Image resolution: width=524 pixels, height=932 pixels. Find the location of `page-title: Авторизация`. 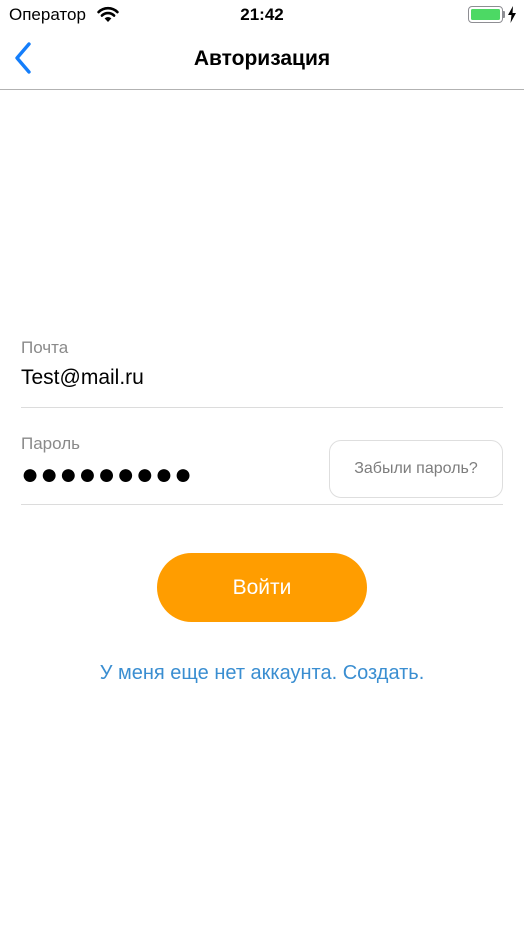

page-title: Авторизация is located at coordinates (262, 58).